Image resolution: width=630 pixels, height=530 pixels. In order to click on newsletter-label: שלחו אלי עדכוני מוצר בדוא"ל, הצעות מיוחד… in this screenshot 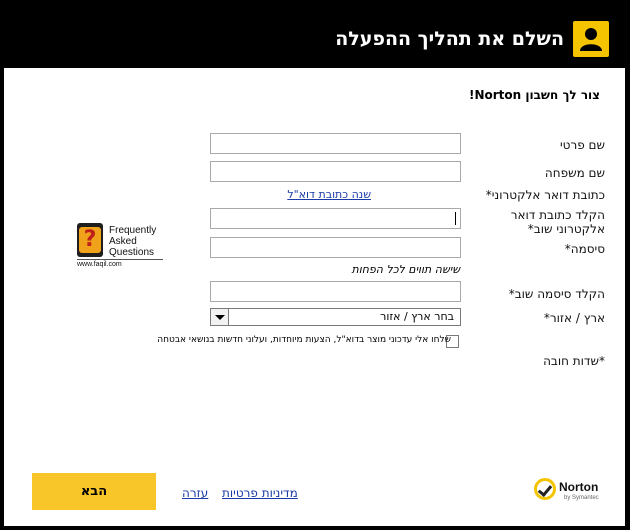, I will do `click(304, 340)`.